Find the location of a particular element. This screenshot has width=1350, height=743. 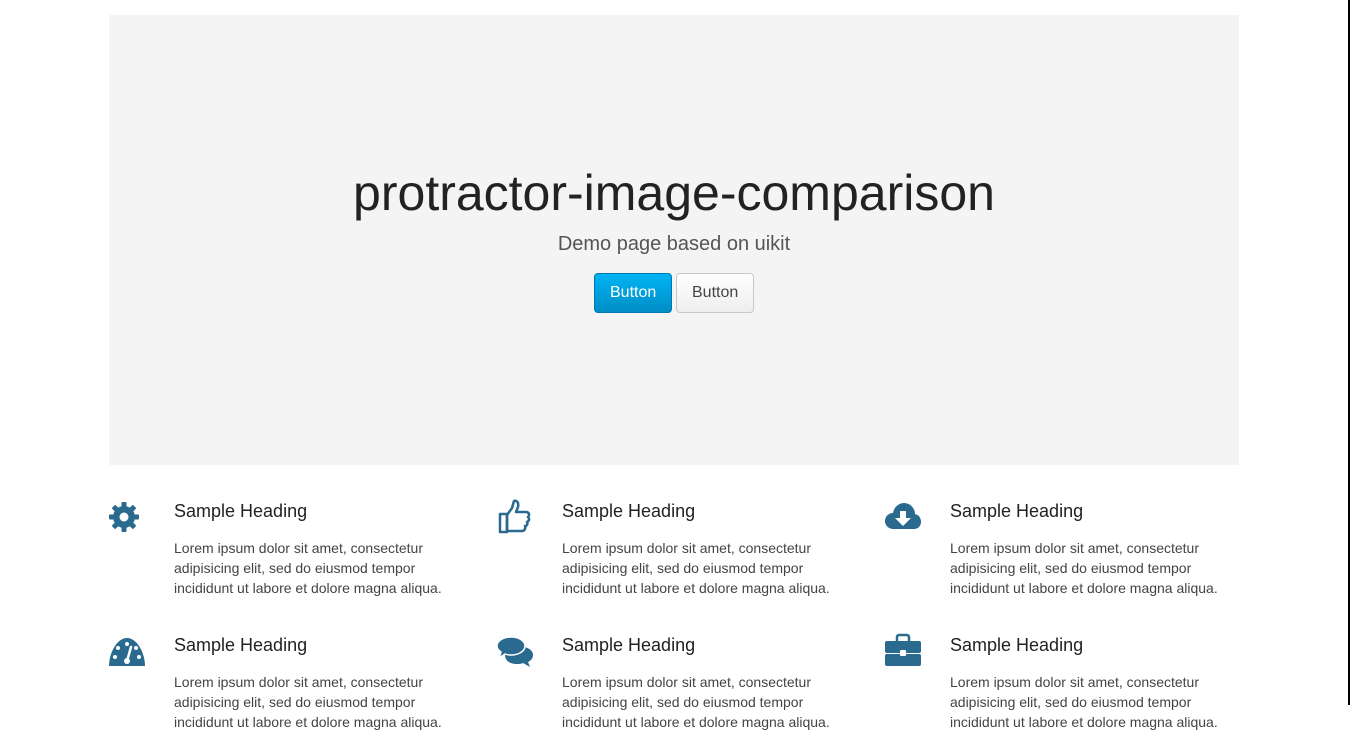

dashboard-icon is located at coordinates (127, 651).